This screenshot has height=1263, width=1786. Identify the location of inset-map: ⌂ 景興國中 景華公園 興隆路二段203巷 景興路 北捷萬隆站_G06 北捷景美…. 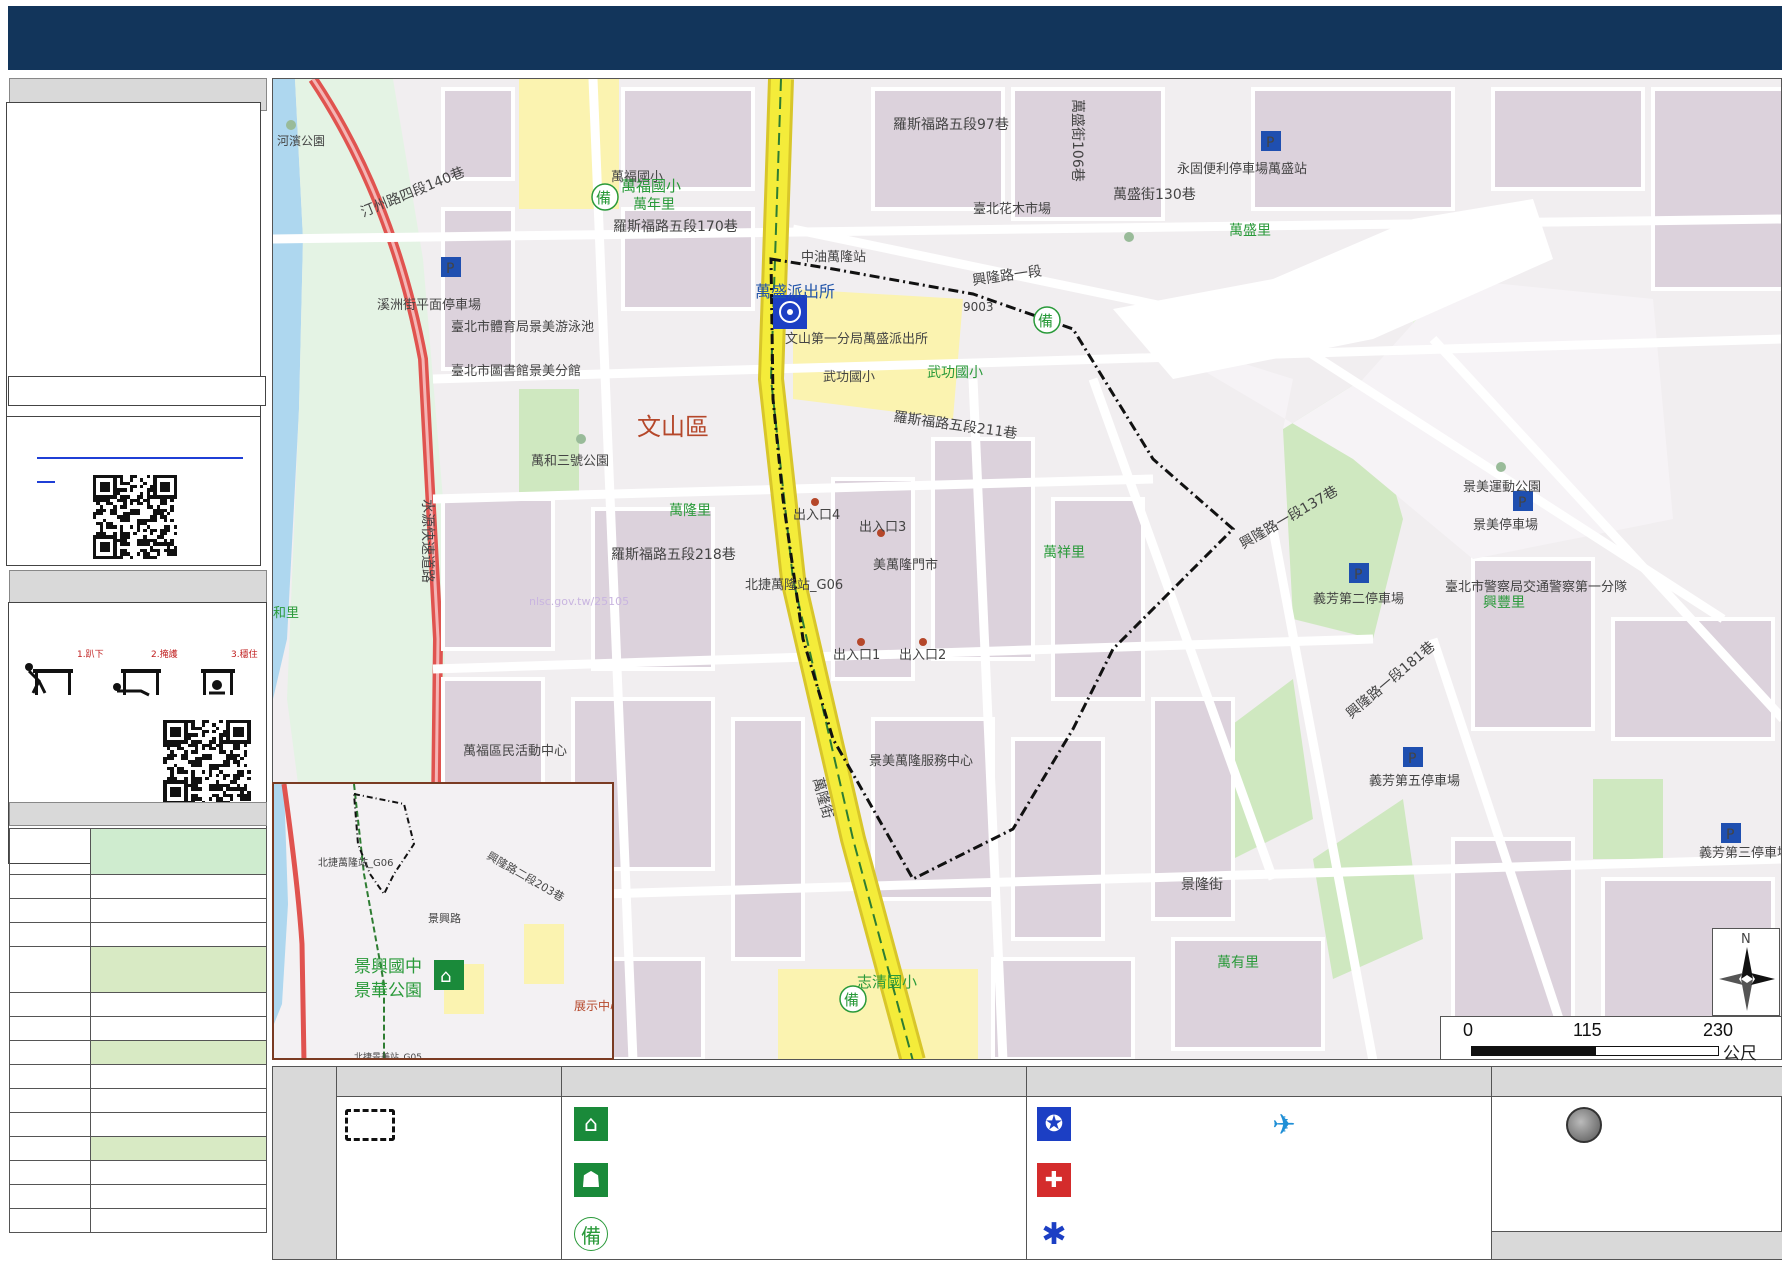
(443, 921).